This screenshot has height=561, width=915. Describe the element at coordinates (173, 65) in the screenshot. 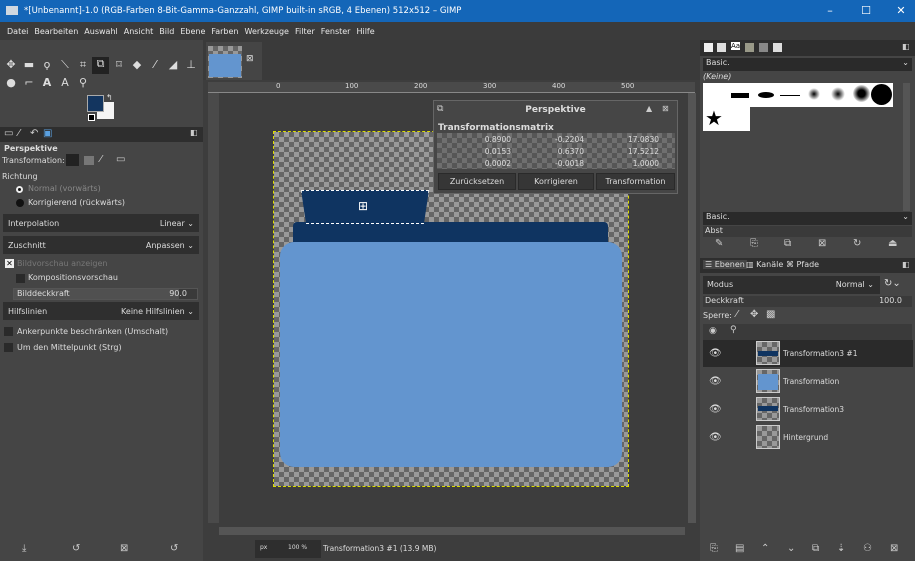

I see `eraser-tool-icon: ◢` at that location.